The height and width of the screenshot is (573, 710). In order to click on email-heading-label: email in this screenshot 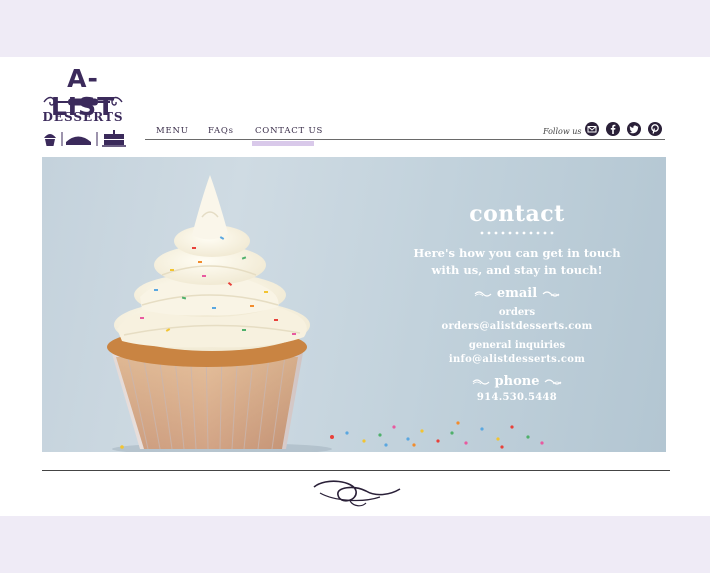, I will do `click(517, 293)`.